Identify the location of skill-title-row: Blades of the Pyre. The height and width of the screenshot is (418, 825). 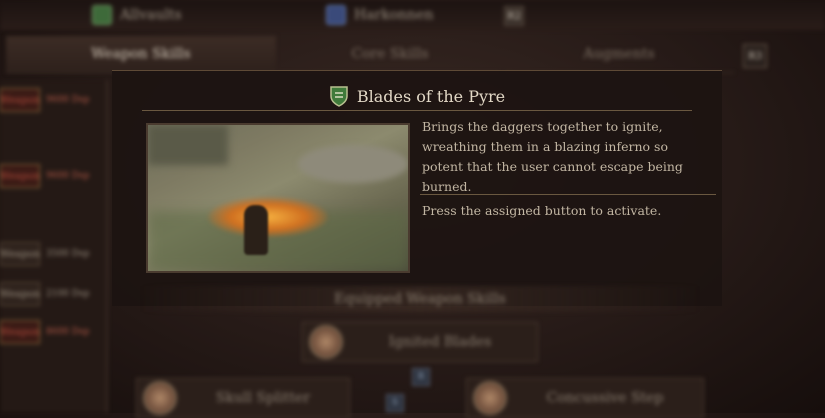
(417, 96).